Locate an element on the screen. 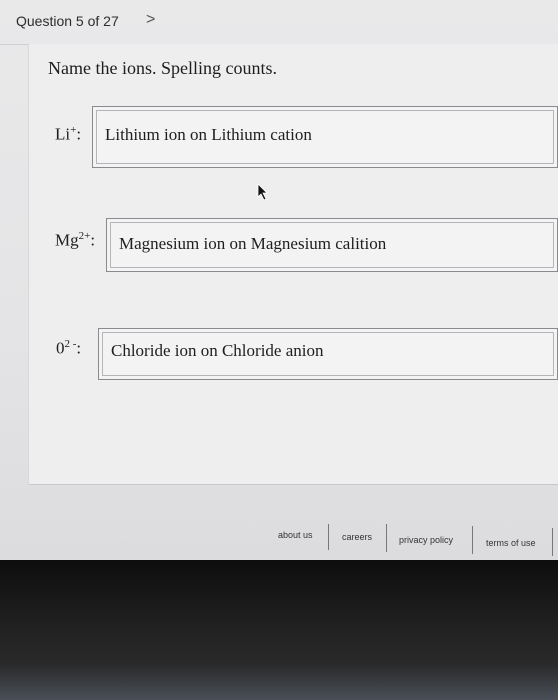 The width and height of the screenshot is (558, 700). question-prompt: Name the ions. Spelling counts. is located at coordinates (162, 68).